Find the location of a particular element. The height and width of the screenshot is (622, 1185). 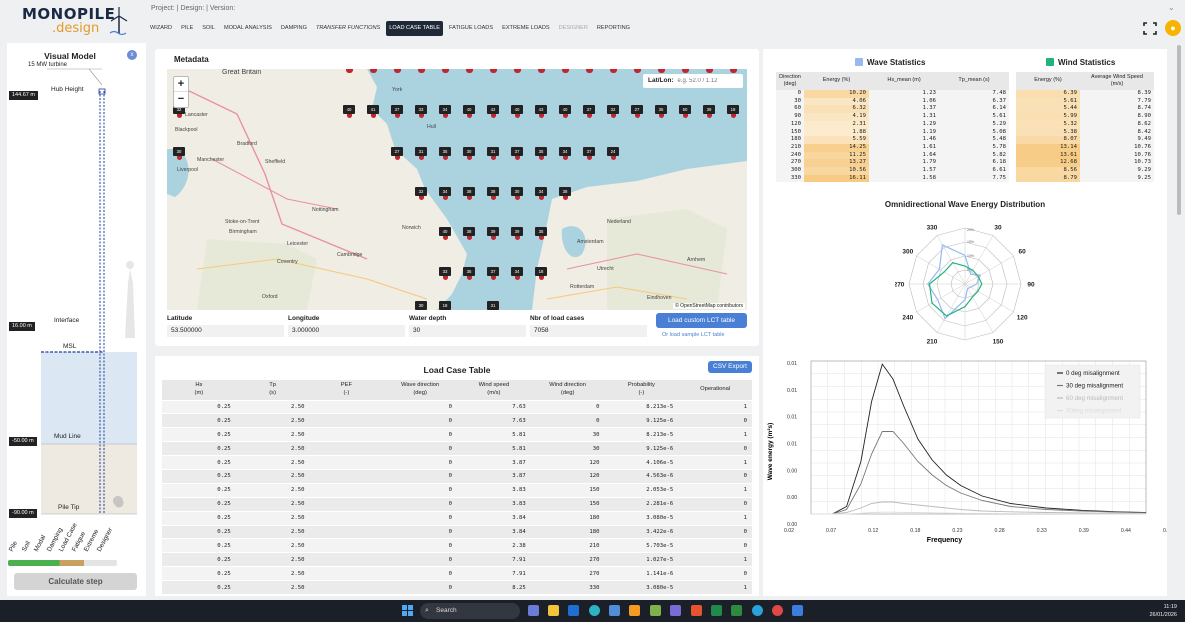

table-row: 0.25 2.50 0 7.91 270 1.027e-5 1 is located at coordinates (457, 559).